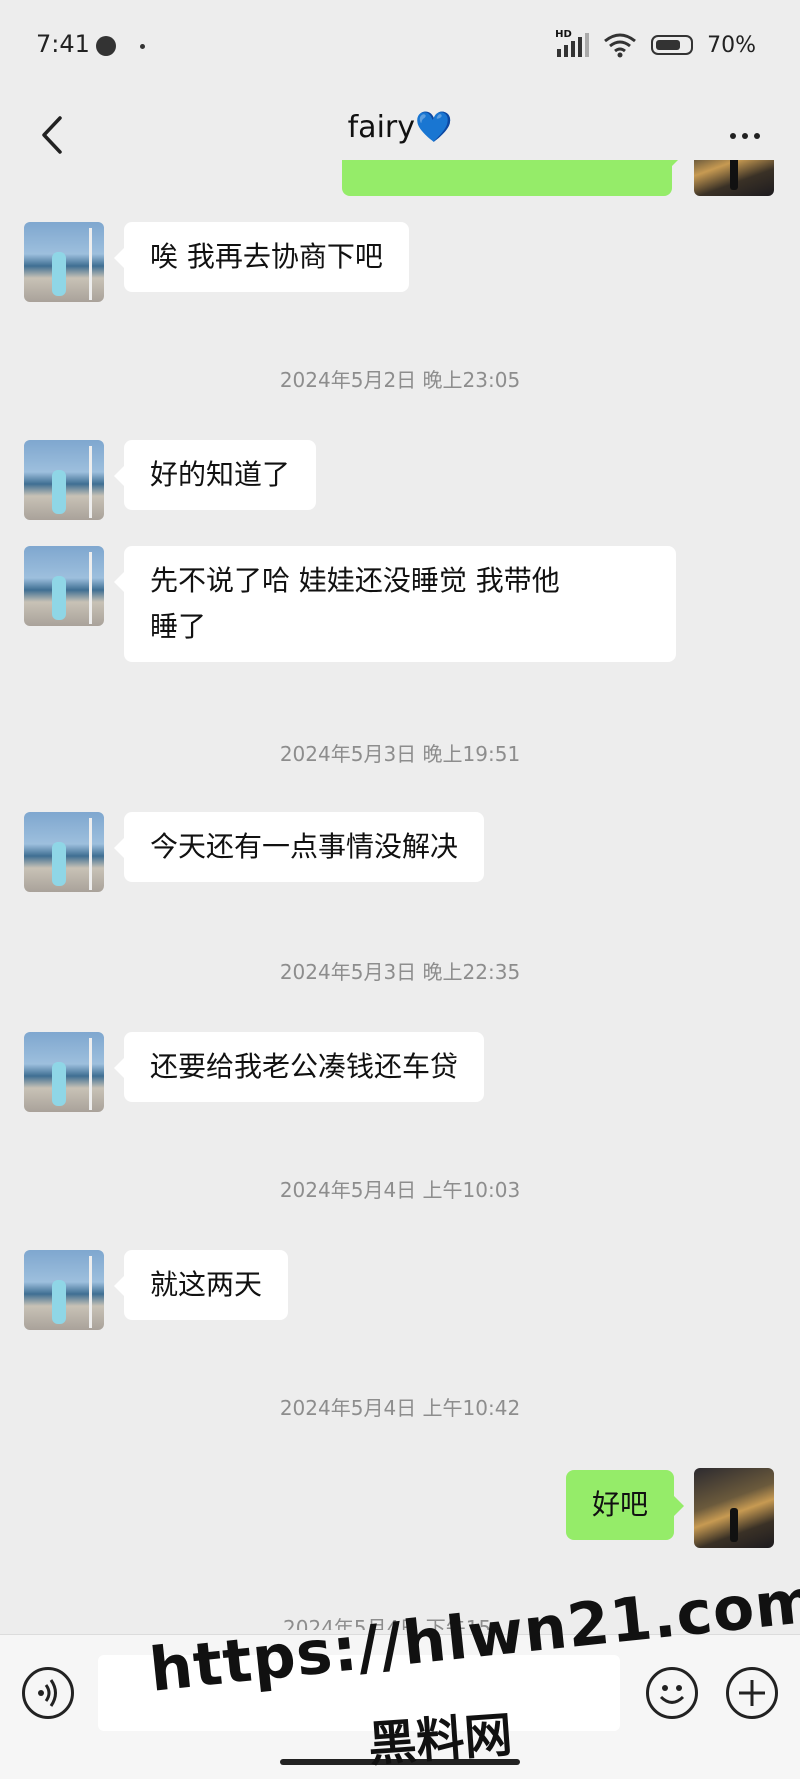 Image resolution: width=800 pixels, height=1779 pixels. I want to click on status-indicators: HD 70%, so click(655, 44).